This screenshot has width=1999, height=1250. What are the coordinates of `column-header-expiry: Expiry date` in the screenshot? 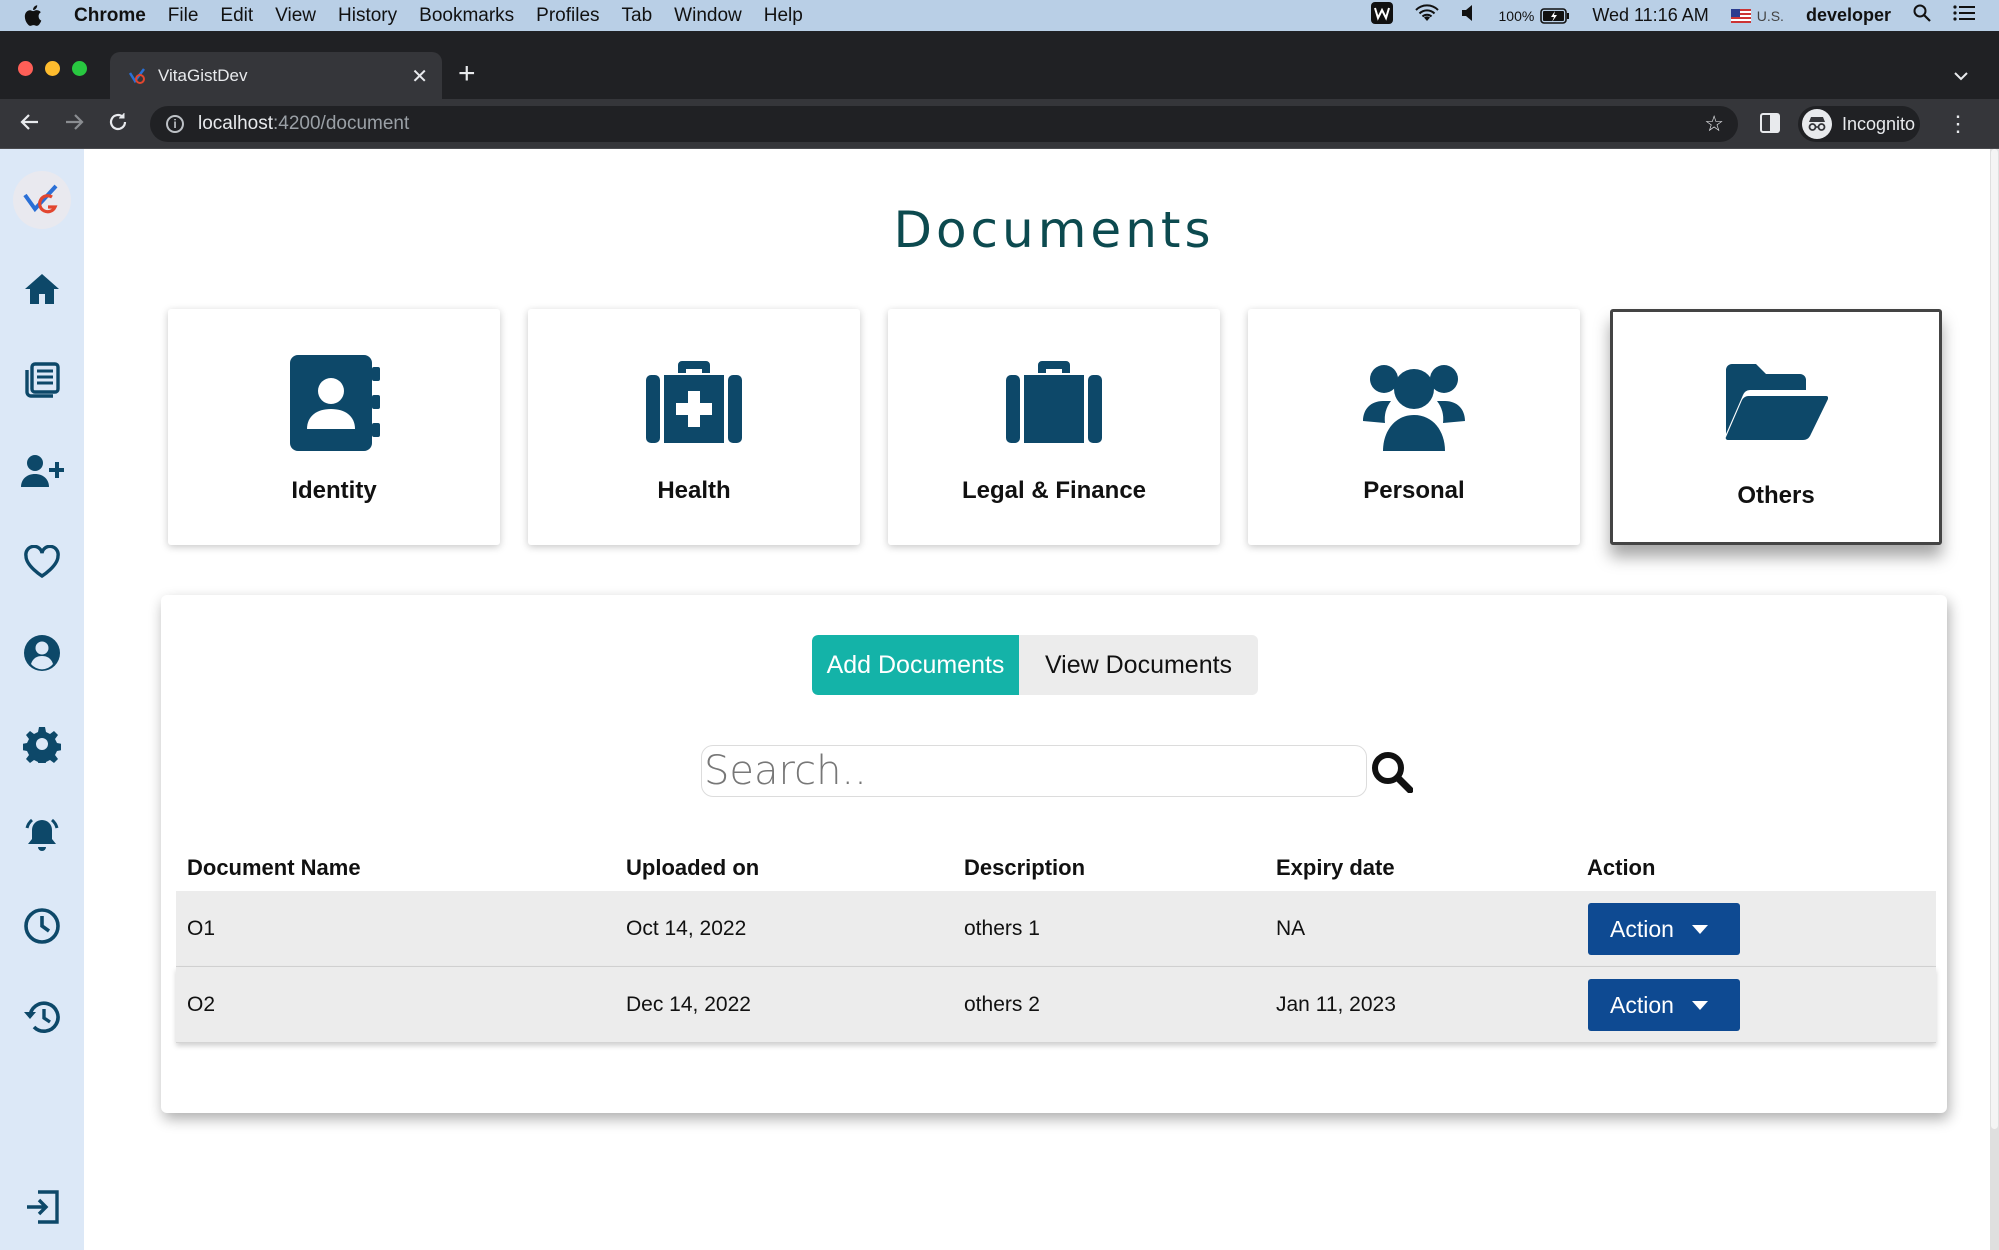 It's located at (1335, 867).